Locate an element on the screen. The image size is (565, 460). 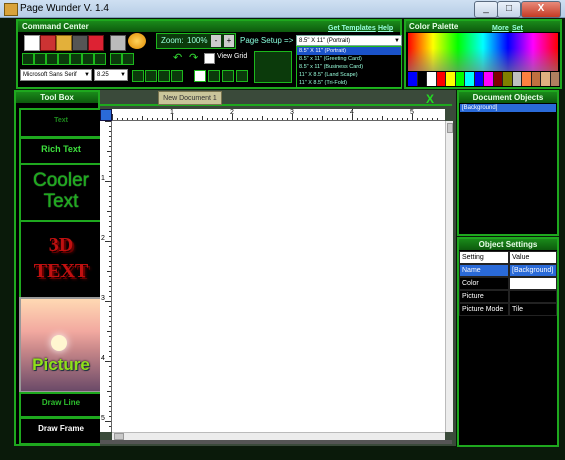
weather-icon is located at coordinates (137, 41).